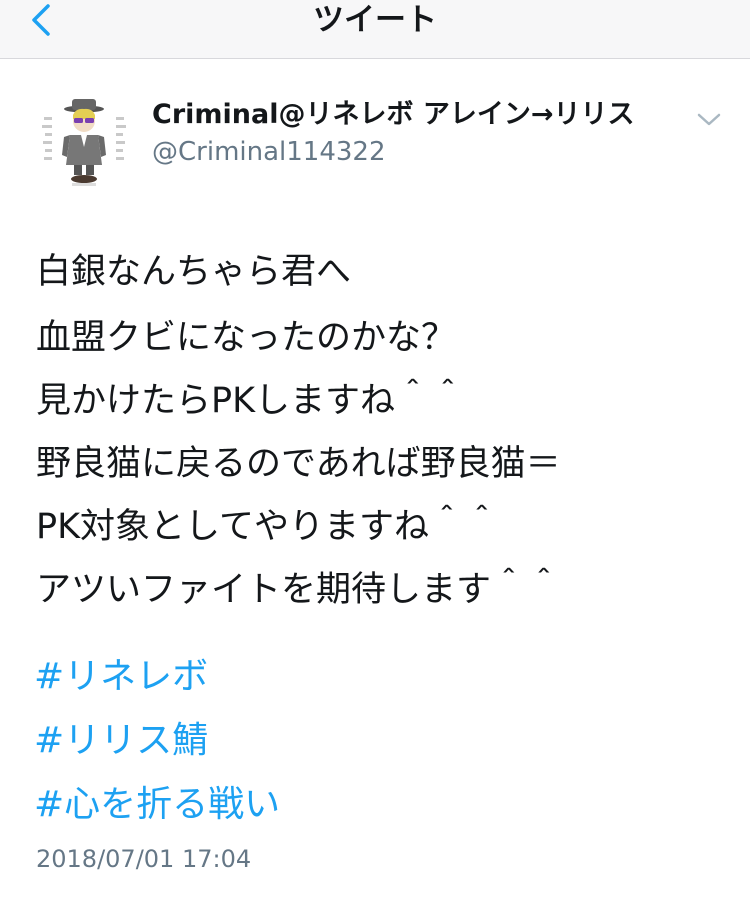  What do you see at coordinates (269, 152) in the screenshot?
I see `author-handle: @Criminal114322` at bounding box center [269, 152].